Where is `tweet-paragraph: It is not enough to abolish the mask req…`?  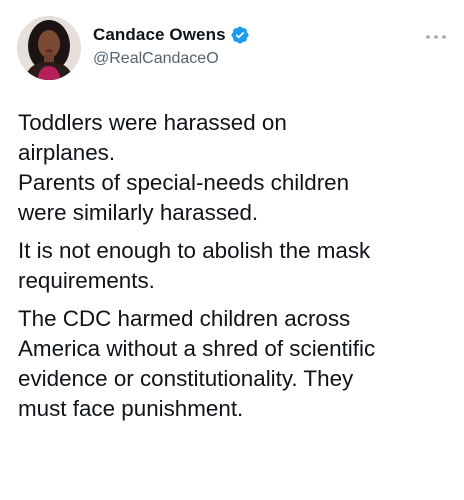
tweet-paragraph: It is not enough to abolish the mask req… is located at coordinates (194, 265).